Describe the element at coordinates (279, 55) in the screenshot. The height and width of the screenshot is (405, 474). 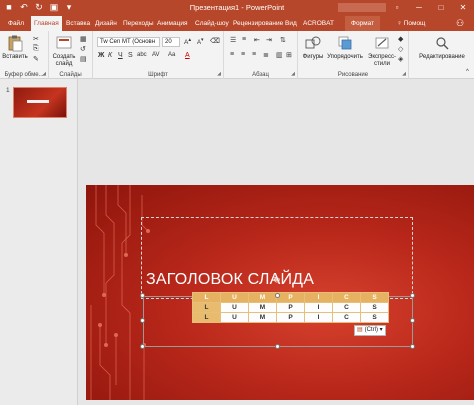
I see `columns-icon: ▥` at that location.